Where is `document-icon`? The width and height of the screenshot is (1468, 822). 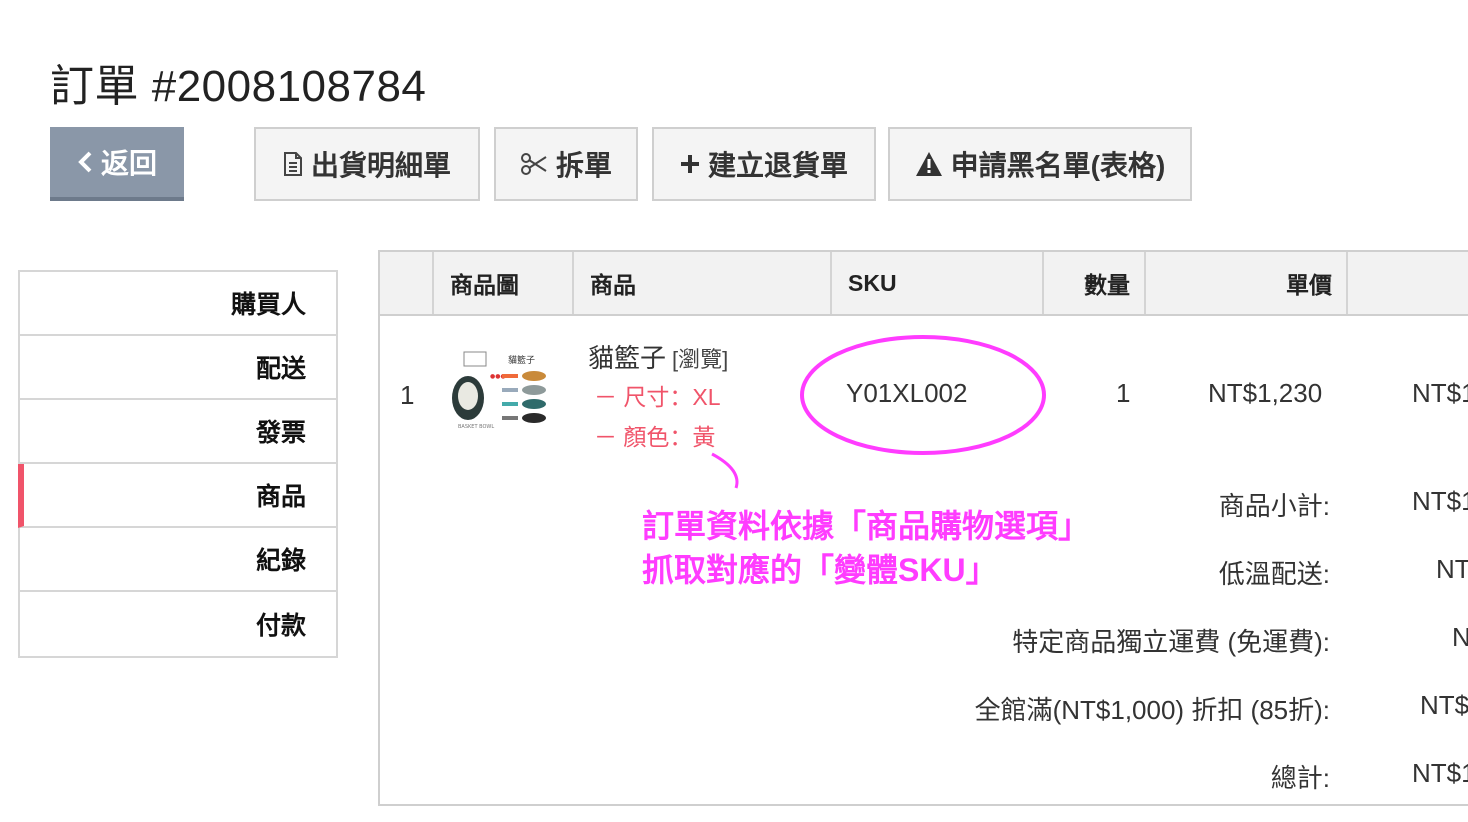
document-icon is located at coordinates (293, 164).